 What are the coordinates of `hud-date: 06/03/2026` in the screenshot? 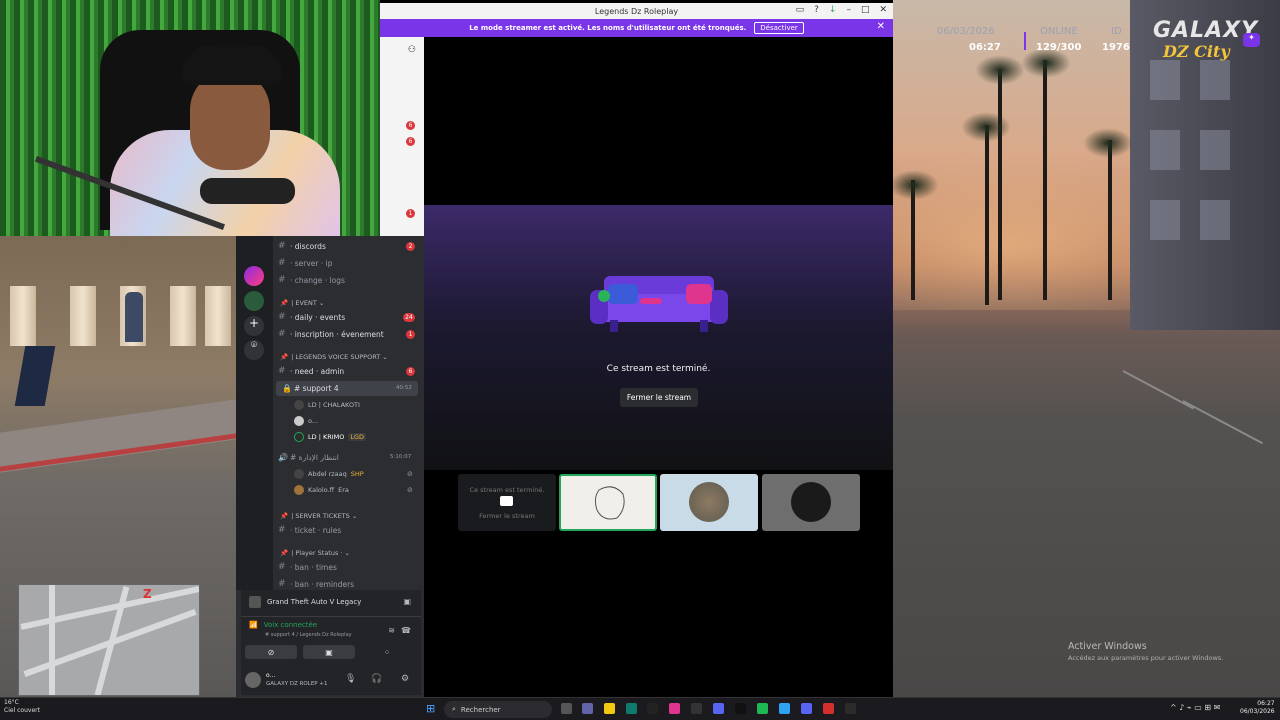 It's located at (966, 31).